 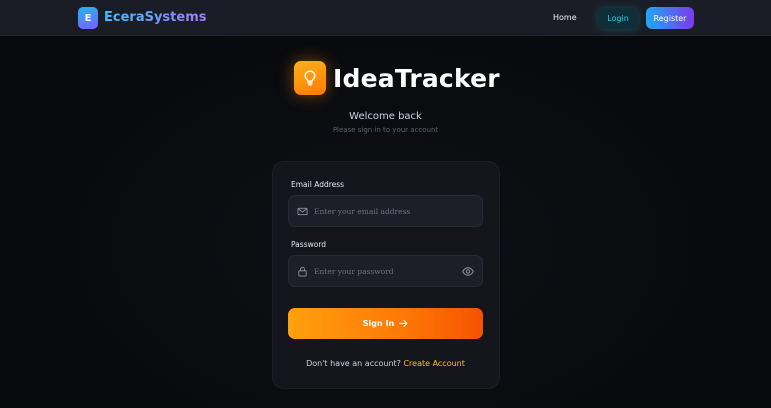 What do you see at coordinates (353, 363) in the screenshot?
I see `no-account-text: Don't have an account?` at bounding box center [353, 363].